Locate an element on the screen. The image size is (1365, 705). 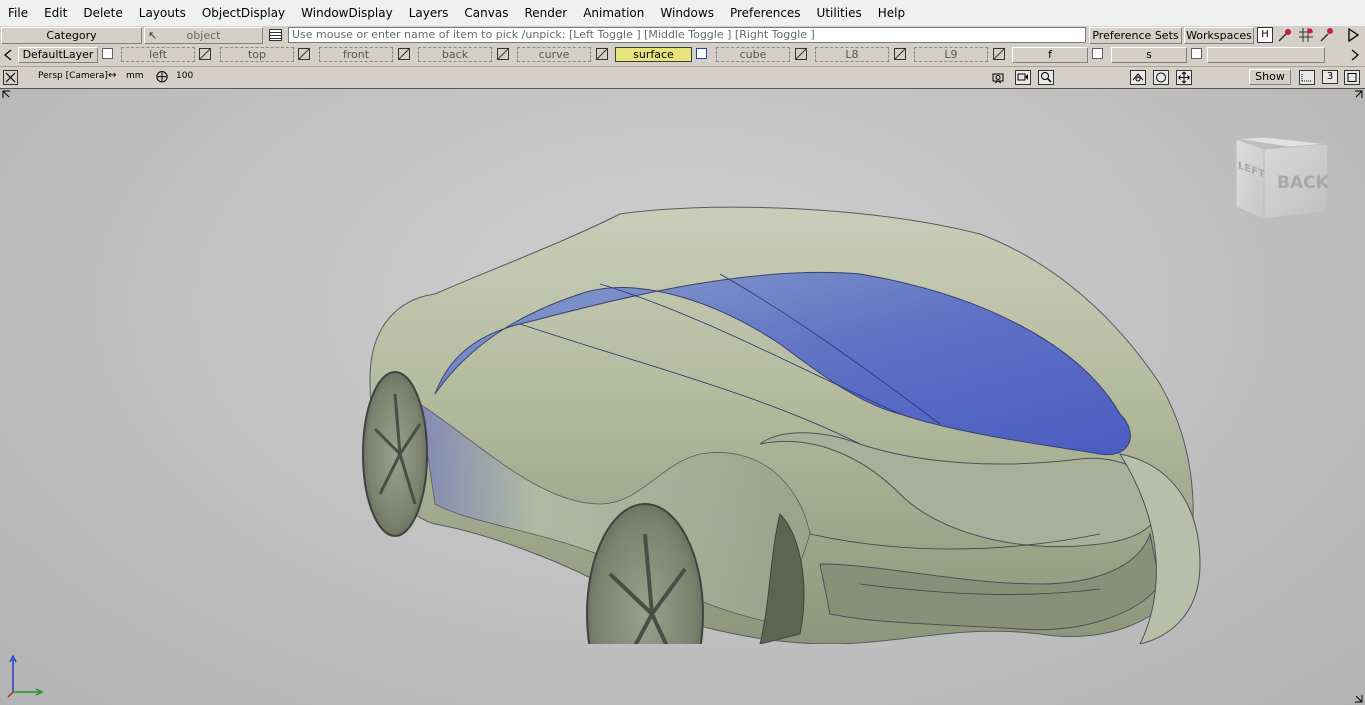
layer-front-toggle-icon is located at coordinates (404, 54).